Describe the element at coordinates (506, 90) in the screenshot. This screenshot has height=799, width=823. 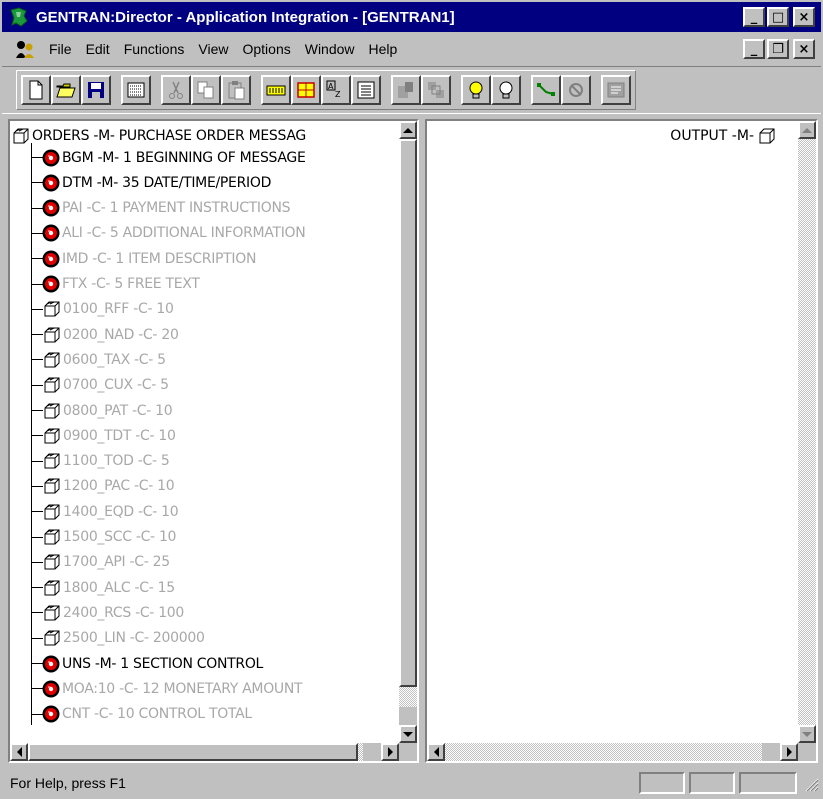
I see `deactivate-button` at that location.